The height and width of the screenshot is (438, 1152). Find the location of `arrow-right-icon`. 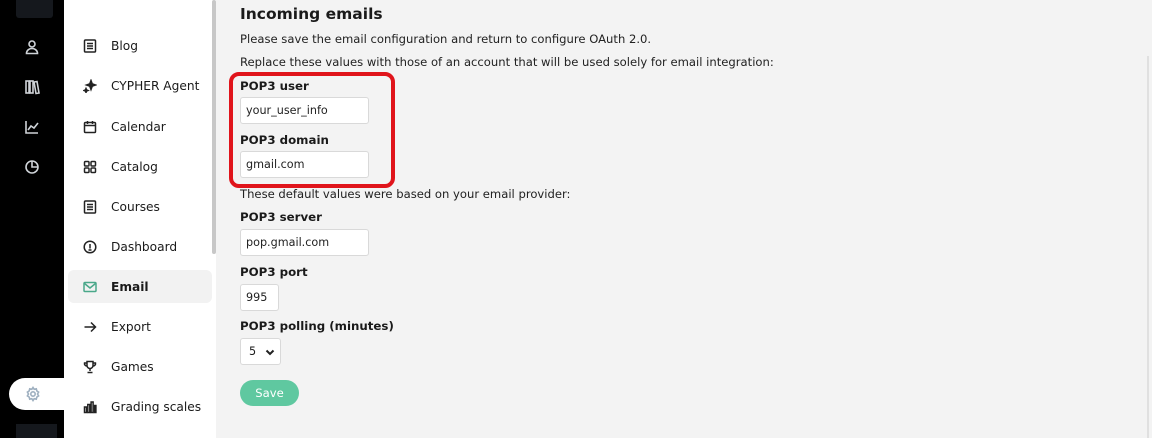

arrow-right-icon is located at coordinates (90, 327).